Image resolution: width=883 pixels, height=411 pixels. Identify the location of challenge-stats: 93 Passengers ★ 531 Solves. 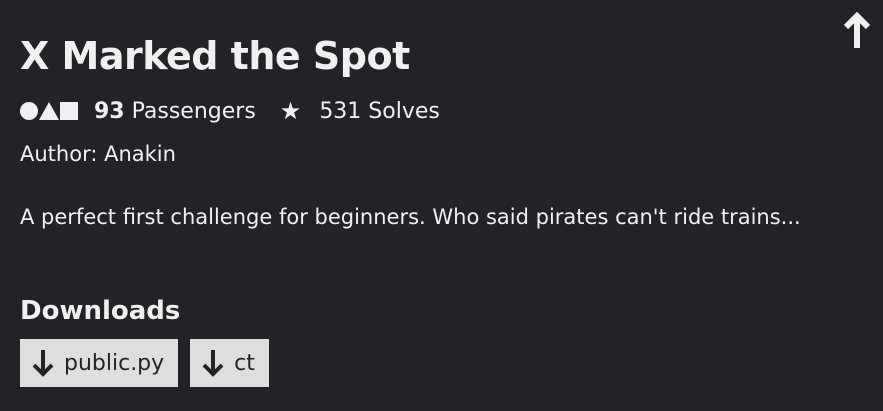
(230, 111).